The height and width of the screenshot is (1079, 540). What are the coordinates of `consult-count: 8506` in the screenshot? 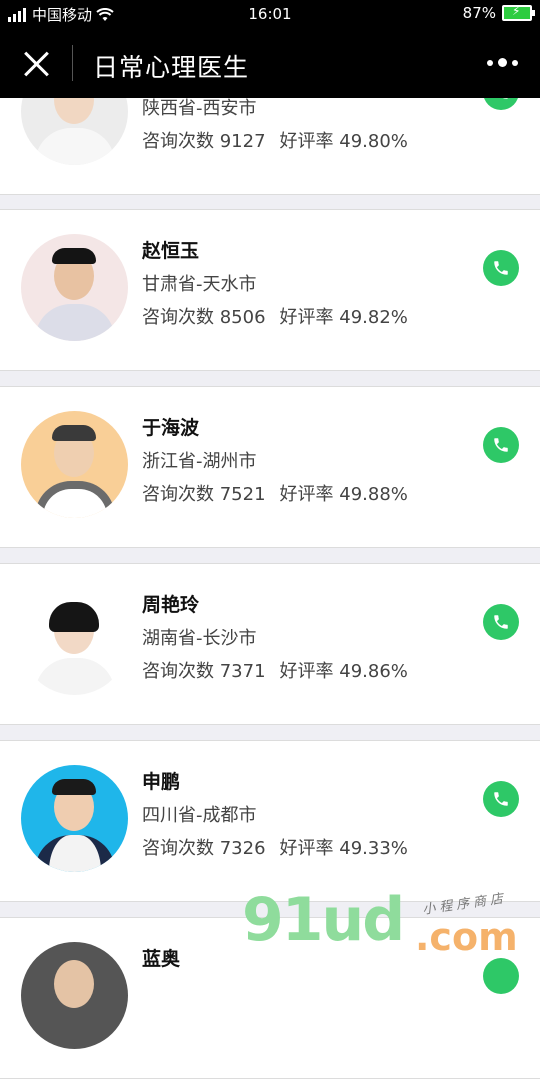 It's located at (242, 317).